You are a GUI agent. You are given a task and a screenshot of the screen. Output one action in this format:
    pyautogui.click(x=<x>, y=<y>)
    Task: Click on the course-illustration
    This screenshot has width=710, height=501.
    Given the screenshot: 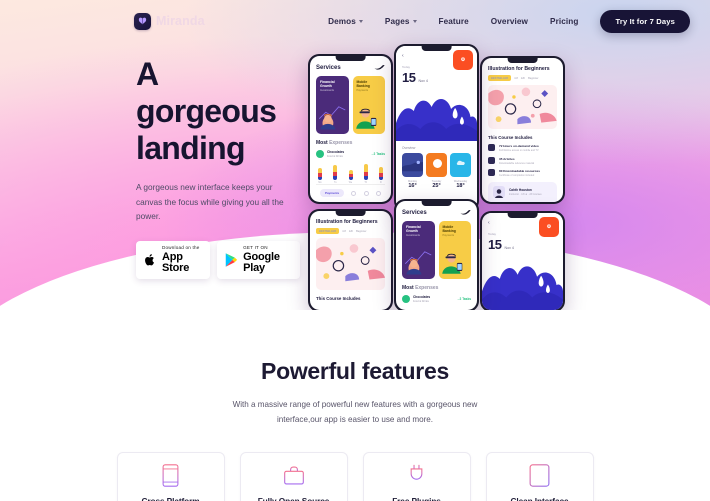 What is the action you would take?
    pyautogui.click(x=350, y=264)
    